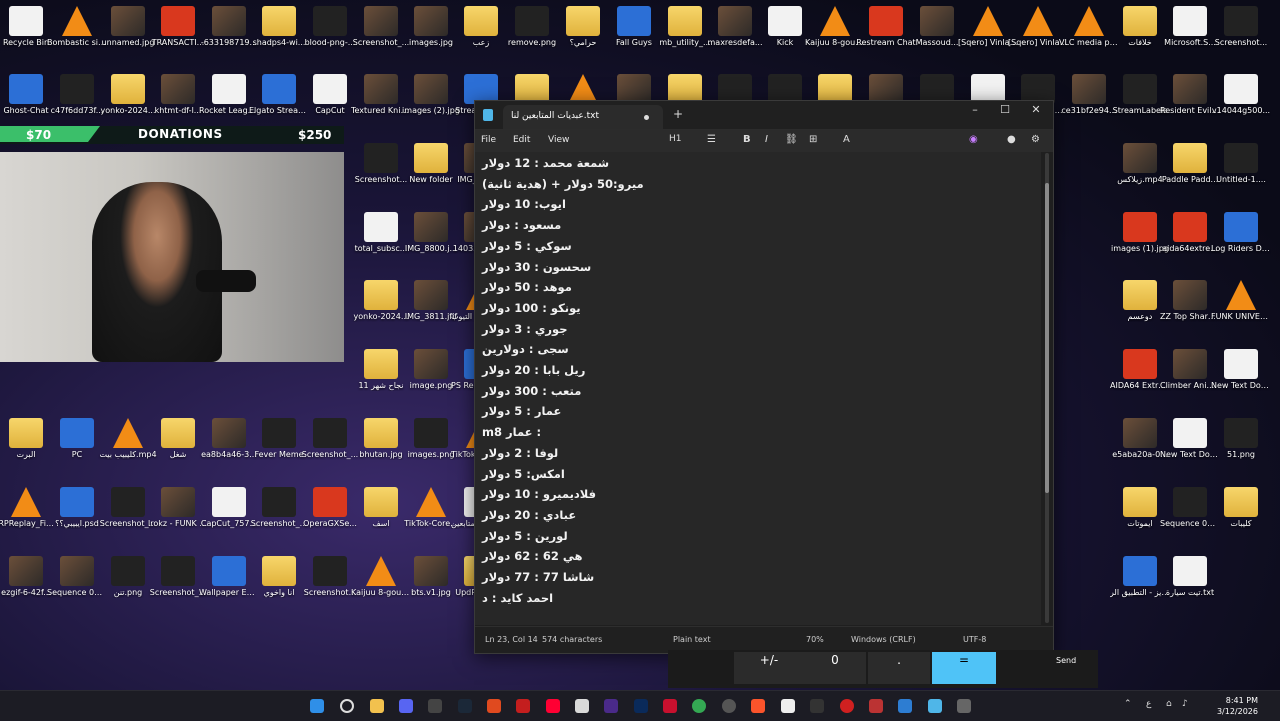 Image resolution: width=1280 pixels, height=721 pixels. I want to click on clear-format-icon: A, so click(846, 139).